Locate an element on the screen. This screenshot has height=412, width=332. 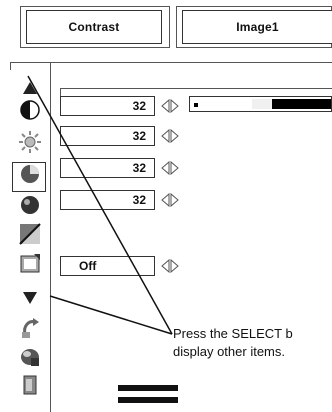
instruction-line-1: Press the SELECT b is located at coordinates (233, 333).